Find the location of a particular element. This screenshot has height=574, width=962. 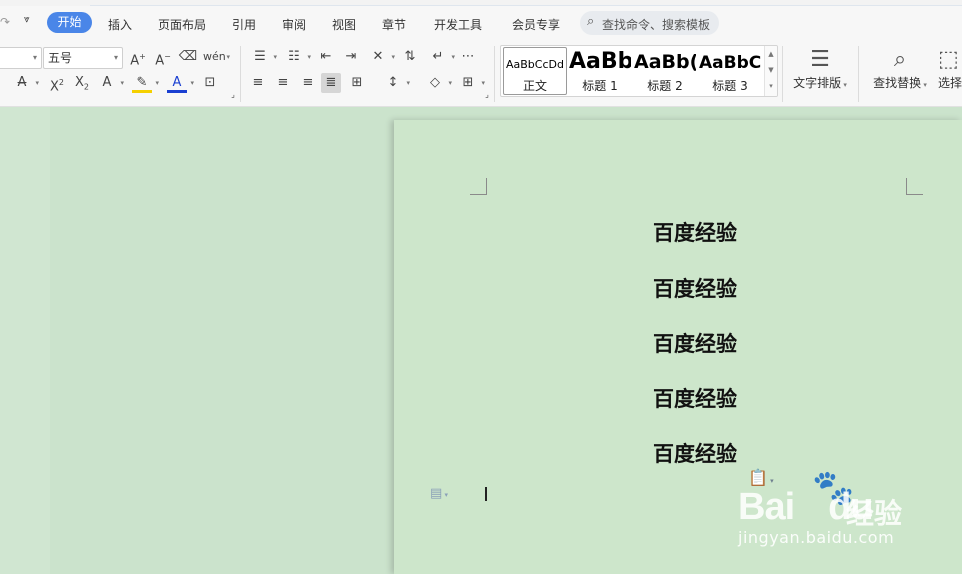

distributed-align-icon: ⊞ is located at coordinates (357, 83).